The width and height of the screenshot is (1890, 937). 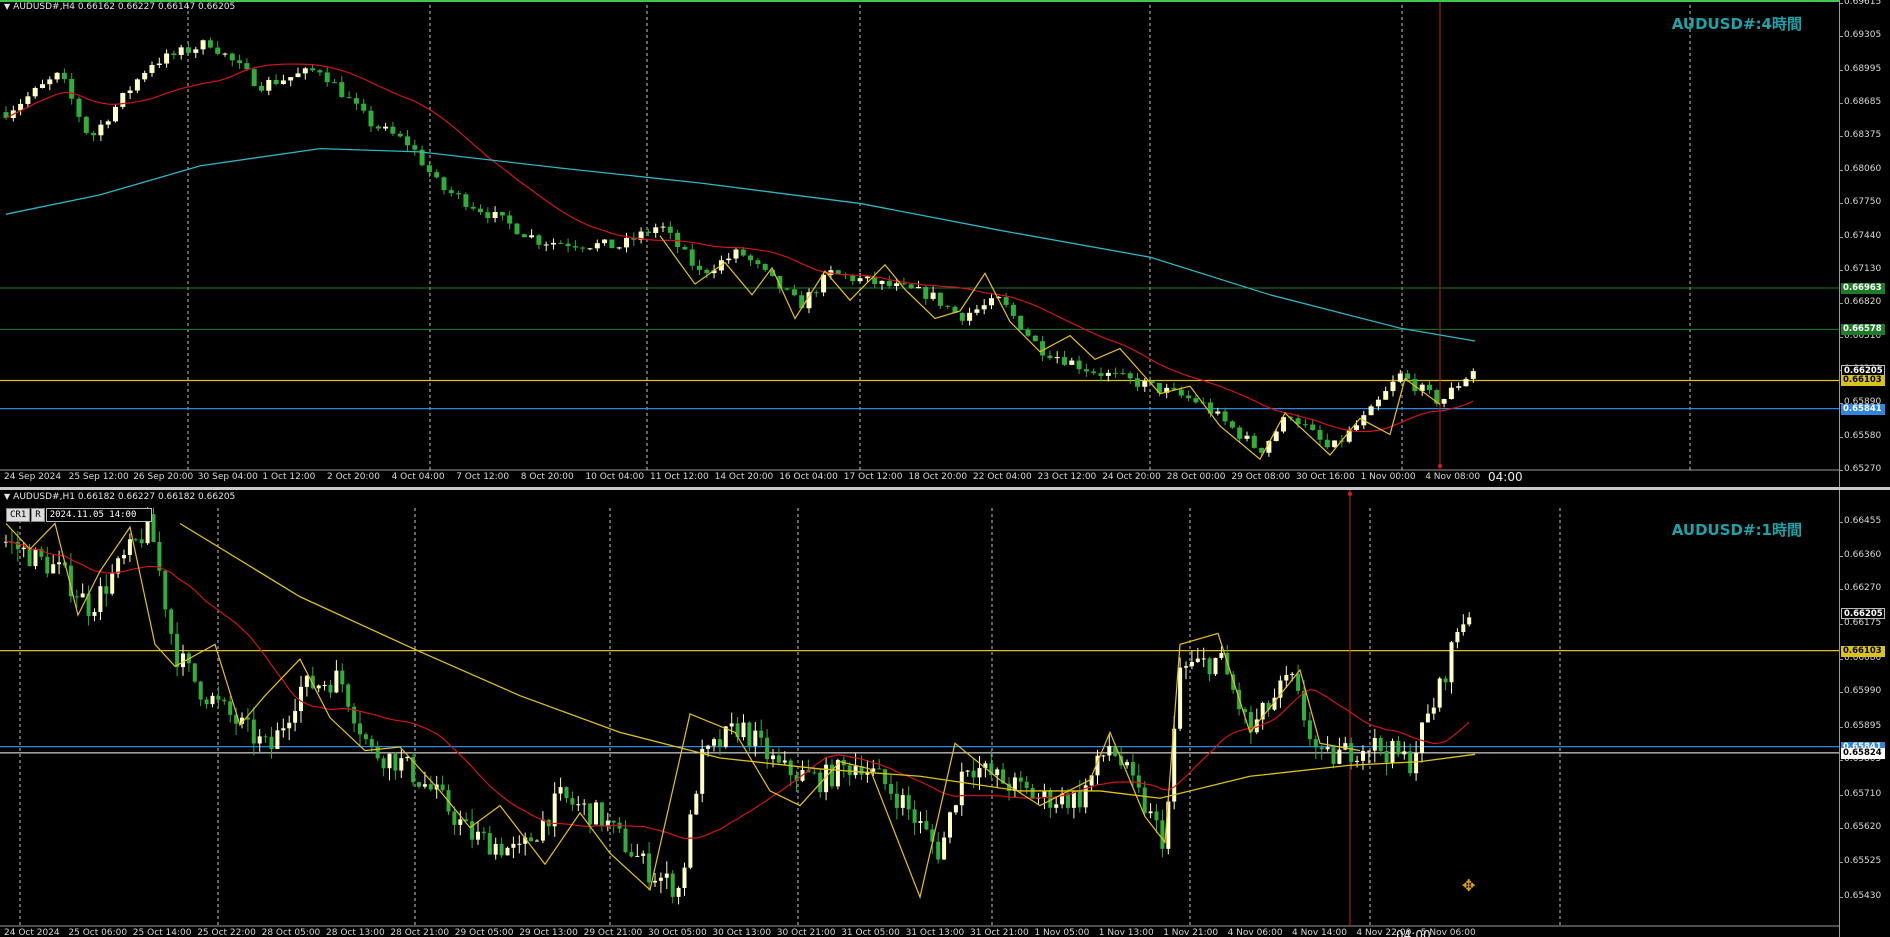 What do you see at coordinates (1863, 725) in the screenshot?
I see `price-axis-label: 0.65895` at bounding box center [1863, 725].